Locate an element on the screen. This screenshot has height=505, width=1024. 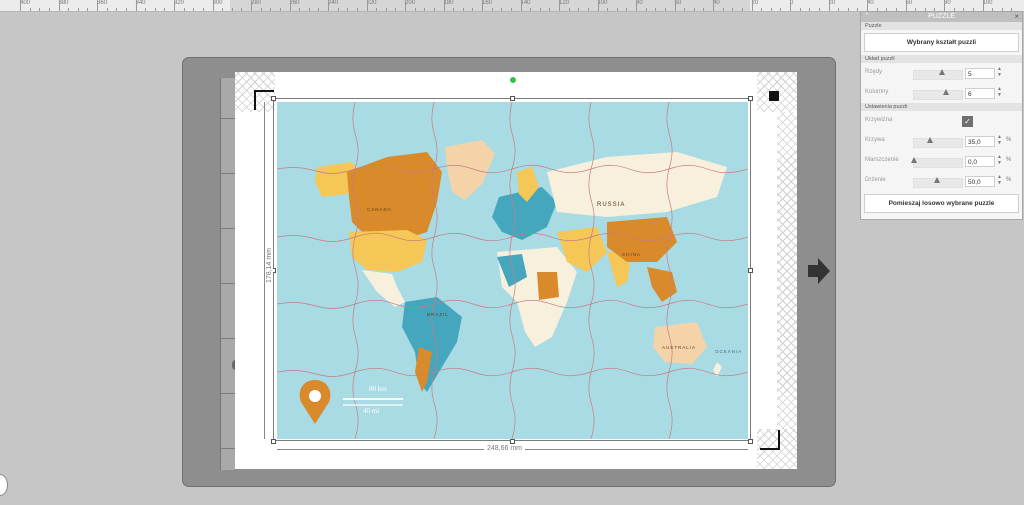
tremble-slider-thumb is located at coordinates (937, 180).